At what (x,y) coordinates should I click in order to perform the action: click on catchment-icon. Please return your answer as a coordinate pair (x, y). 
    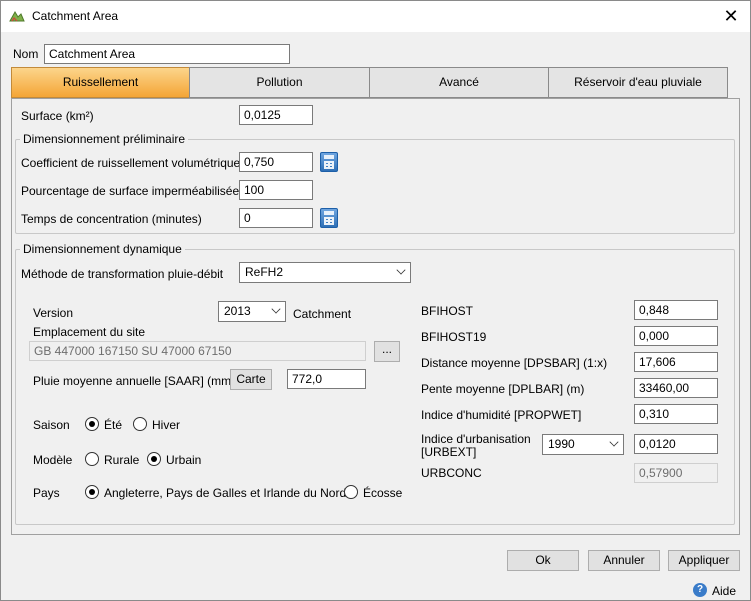
    Looking at the image, I should click on (17, 16).